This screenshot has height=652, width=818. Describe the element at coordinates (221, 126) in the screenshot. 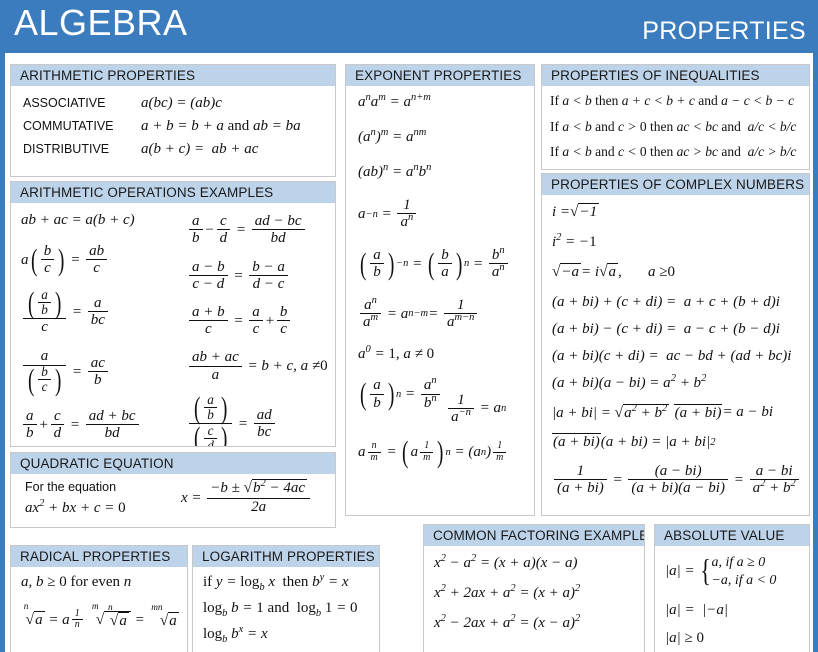

I see `property-formula: a + b = b + a and ab = ba` at that location.